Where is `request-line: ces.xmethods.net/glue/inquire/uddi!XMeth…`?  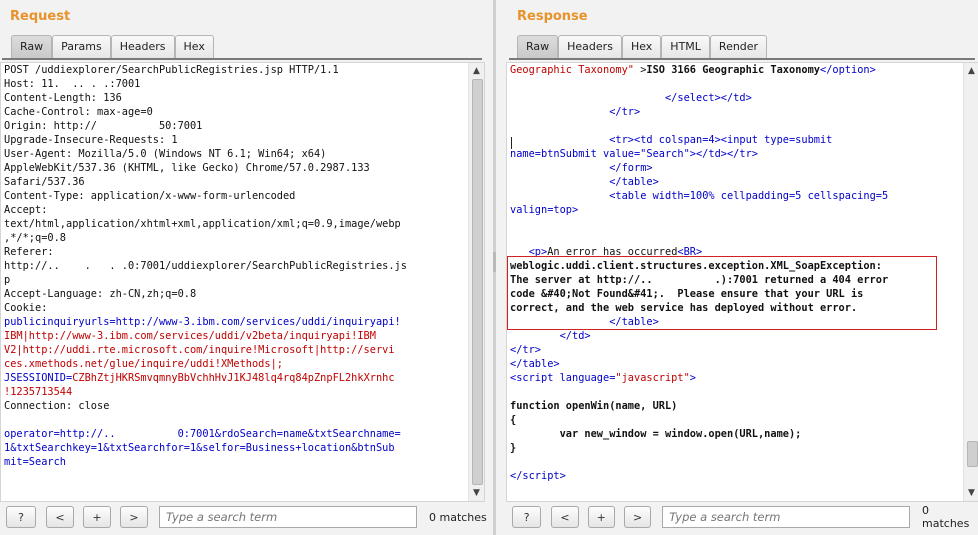 request-line: ces.xmethods.net/glue/inquire/uddi!XMeth… is located at coordinates (143, 364).